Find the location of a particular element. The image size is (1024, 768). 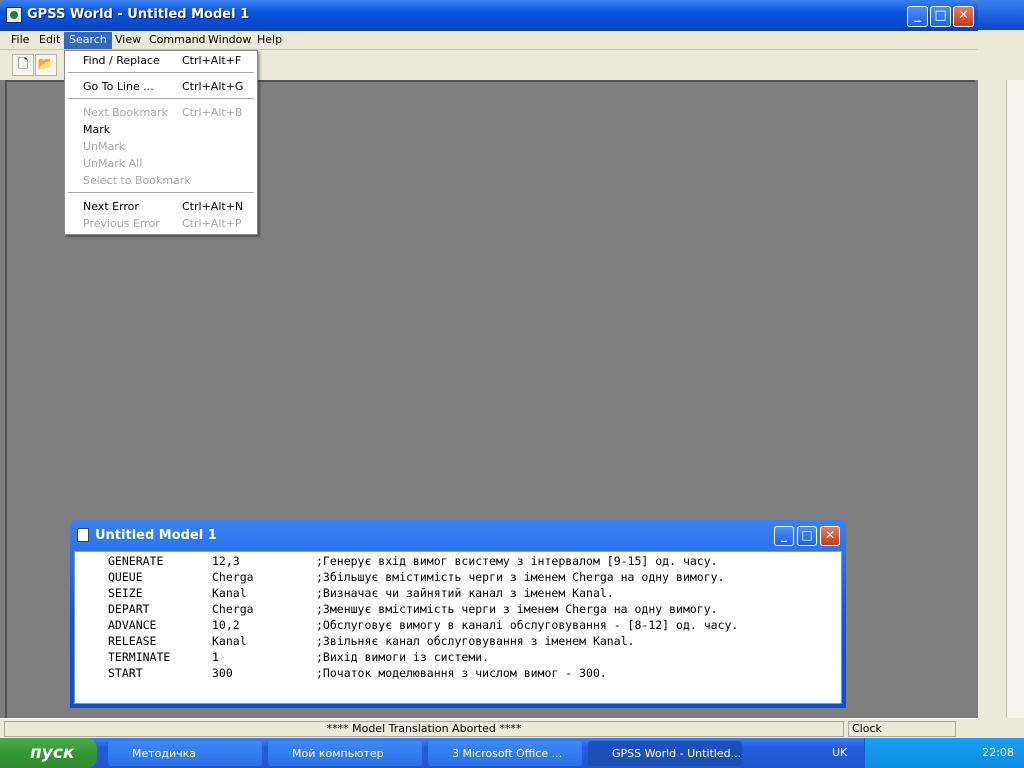

menu-item-label: Find / Replace is located at coordinates (121, 60).